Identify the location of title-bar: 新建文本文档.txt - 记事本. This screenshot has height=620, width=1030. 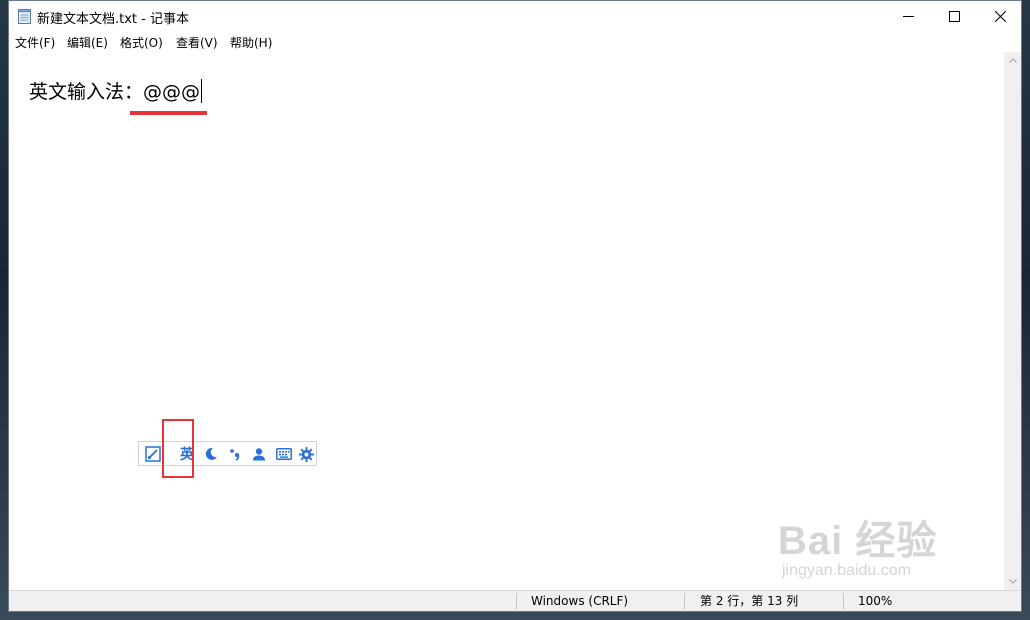
(515, 16).